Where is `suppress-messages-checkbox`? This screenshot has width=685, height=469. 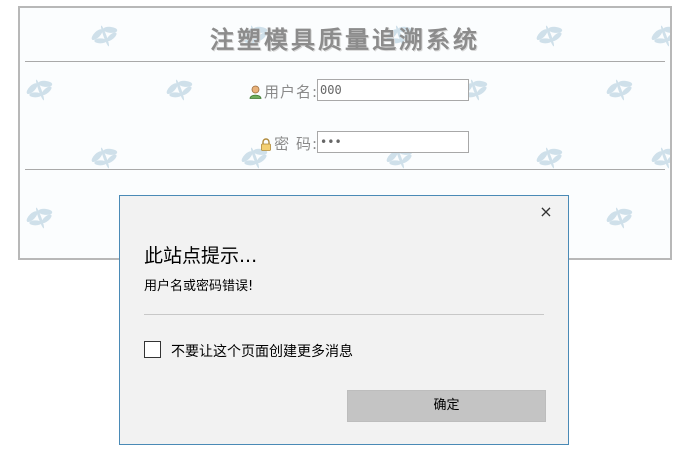
suppress-messages-checkbox is located at coordinates (152, 349).